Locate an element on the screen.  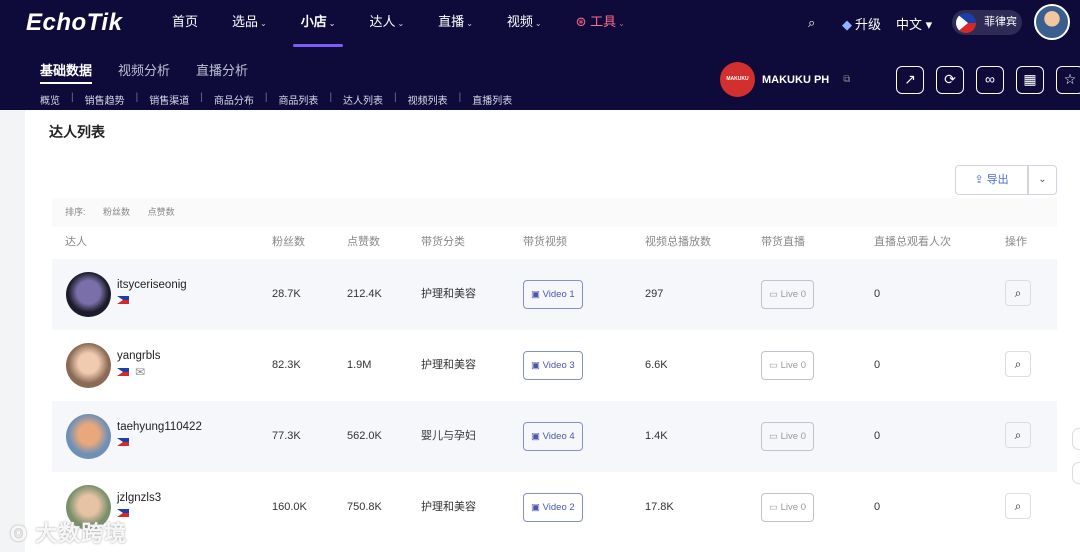
column-header: 直播总观看人次 is located at coordinates (912, 242).